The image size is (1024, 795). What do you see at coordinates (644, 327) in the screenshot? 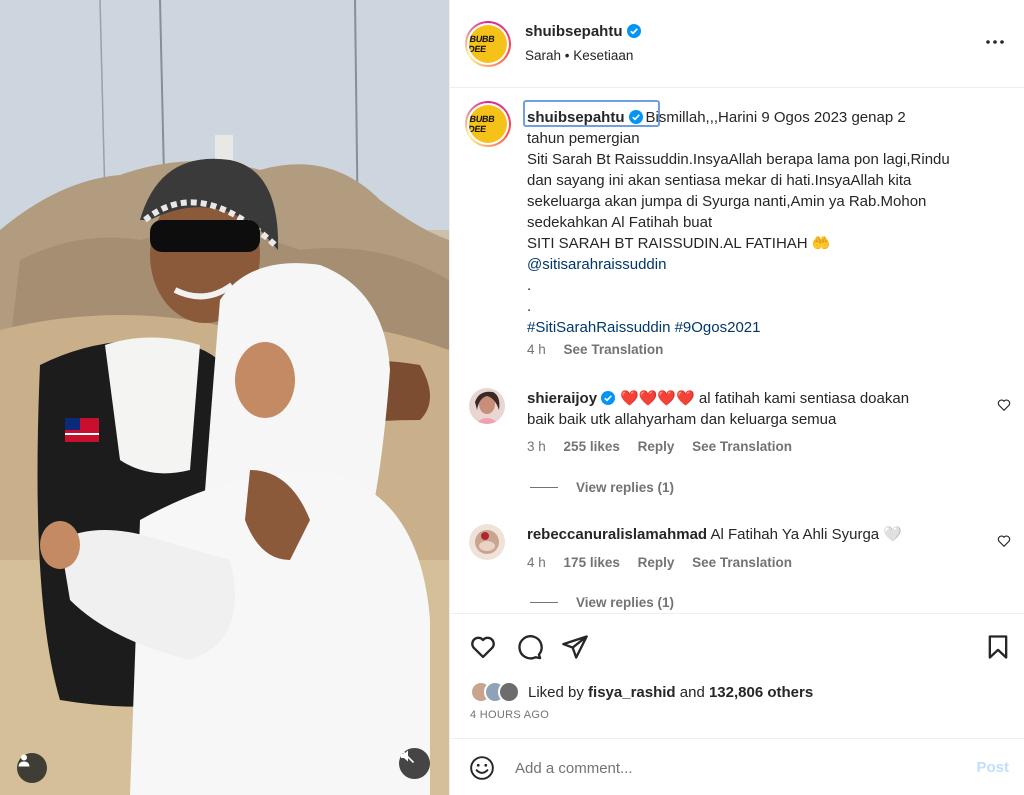
I see `caption-hashtags: #SitiSarahRaissuddin #9Ogos2021` at bounding box center [644, 327].